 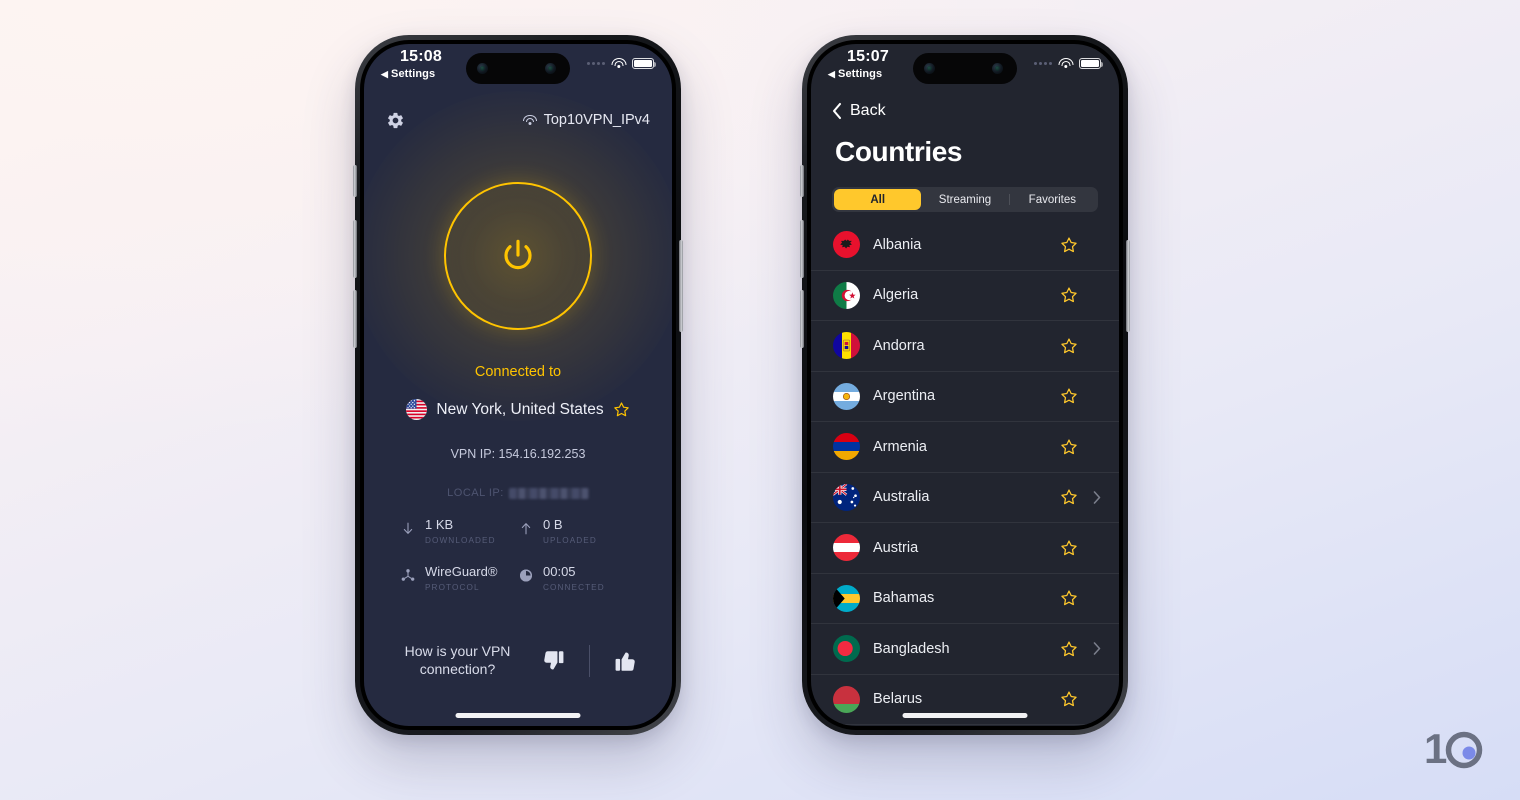 What do you see at coordinates (878, 199) in the screenshot?
I see `tab-all: All` at bounding box center [878, 199].